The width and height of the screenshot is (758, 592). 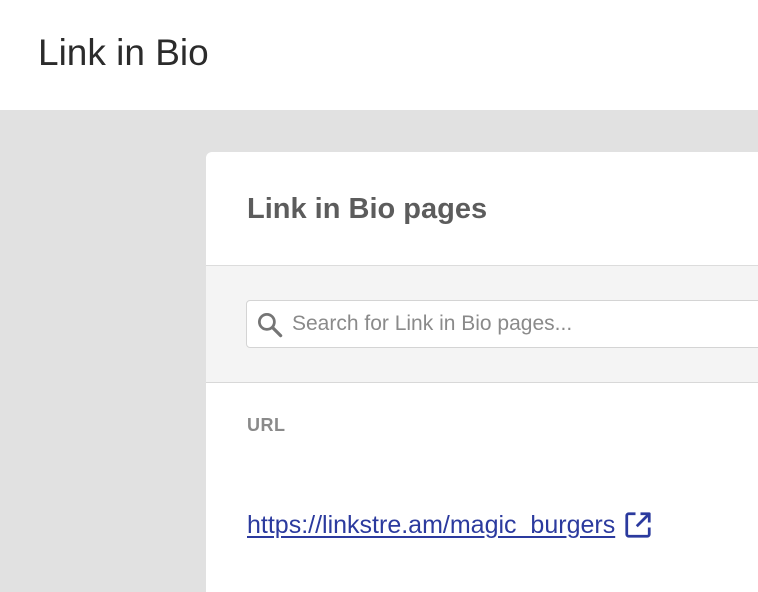 What do you see at coordinates (638, 525) in the screenshot?
I see `external-link-icon` at bounding box center [638, 525].